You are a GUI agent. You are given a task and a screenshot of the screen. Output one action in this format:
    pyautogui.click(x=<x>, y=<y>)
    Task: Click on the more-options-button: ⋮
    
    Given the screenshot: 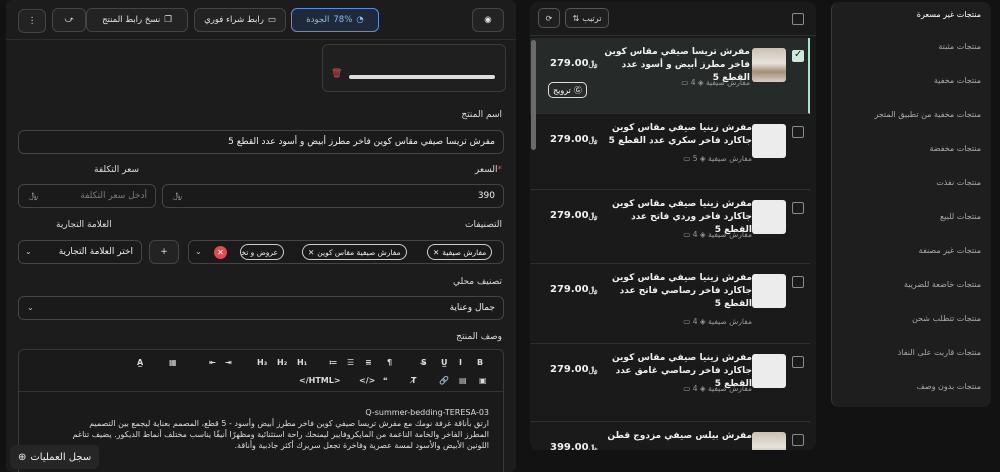 What is the action you would take?
    pyautogui.click(x=32, y=21)
    